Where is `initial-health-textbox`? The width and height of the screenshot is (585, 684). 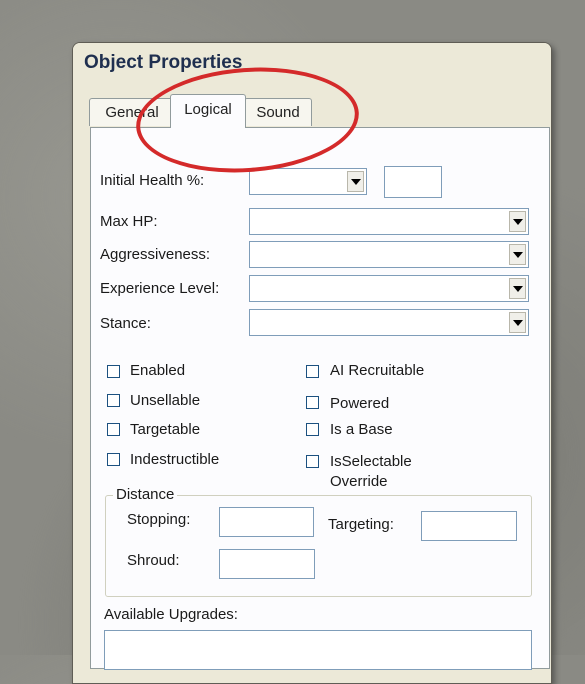 initial-health-textbox is located at coordinates (413, 182).